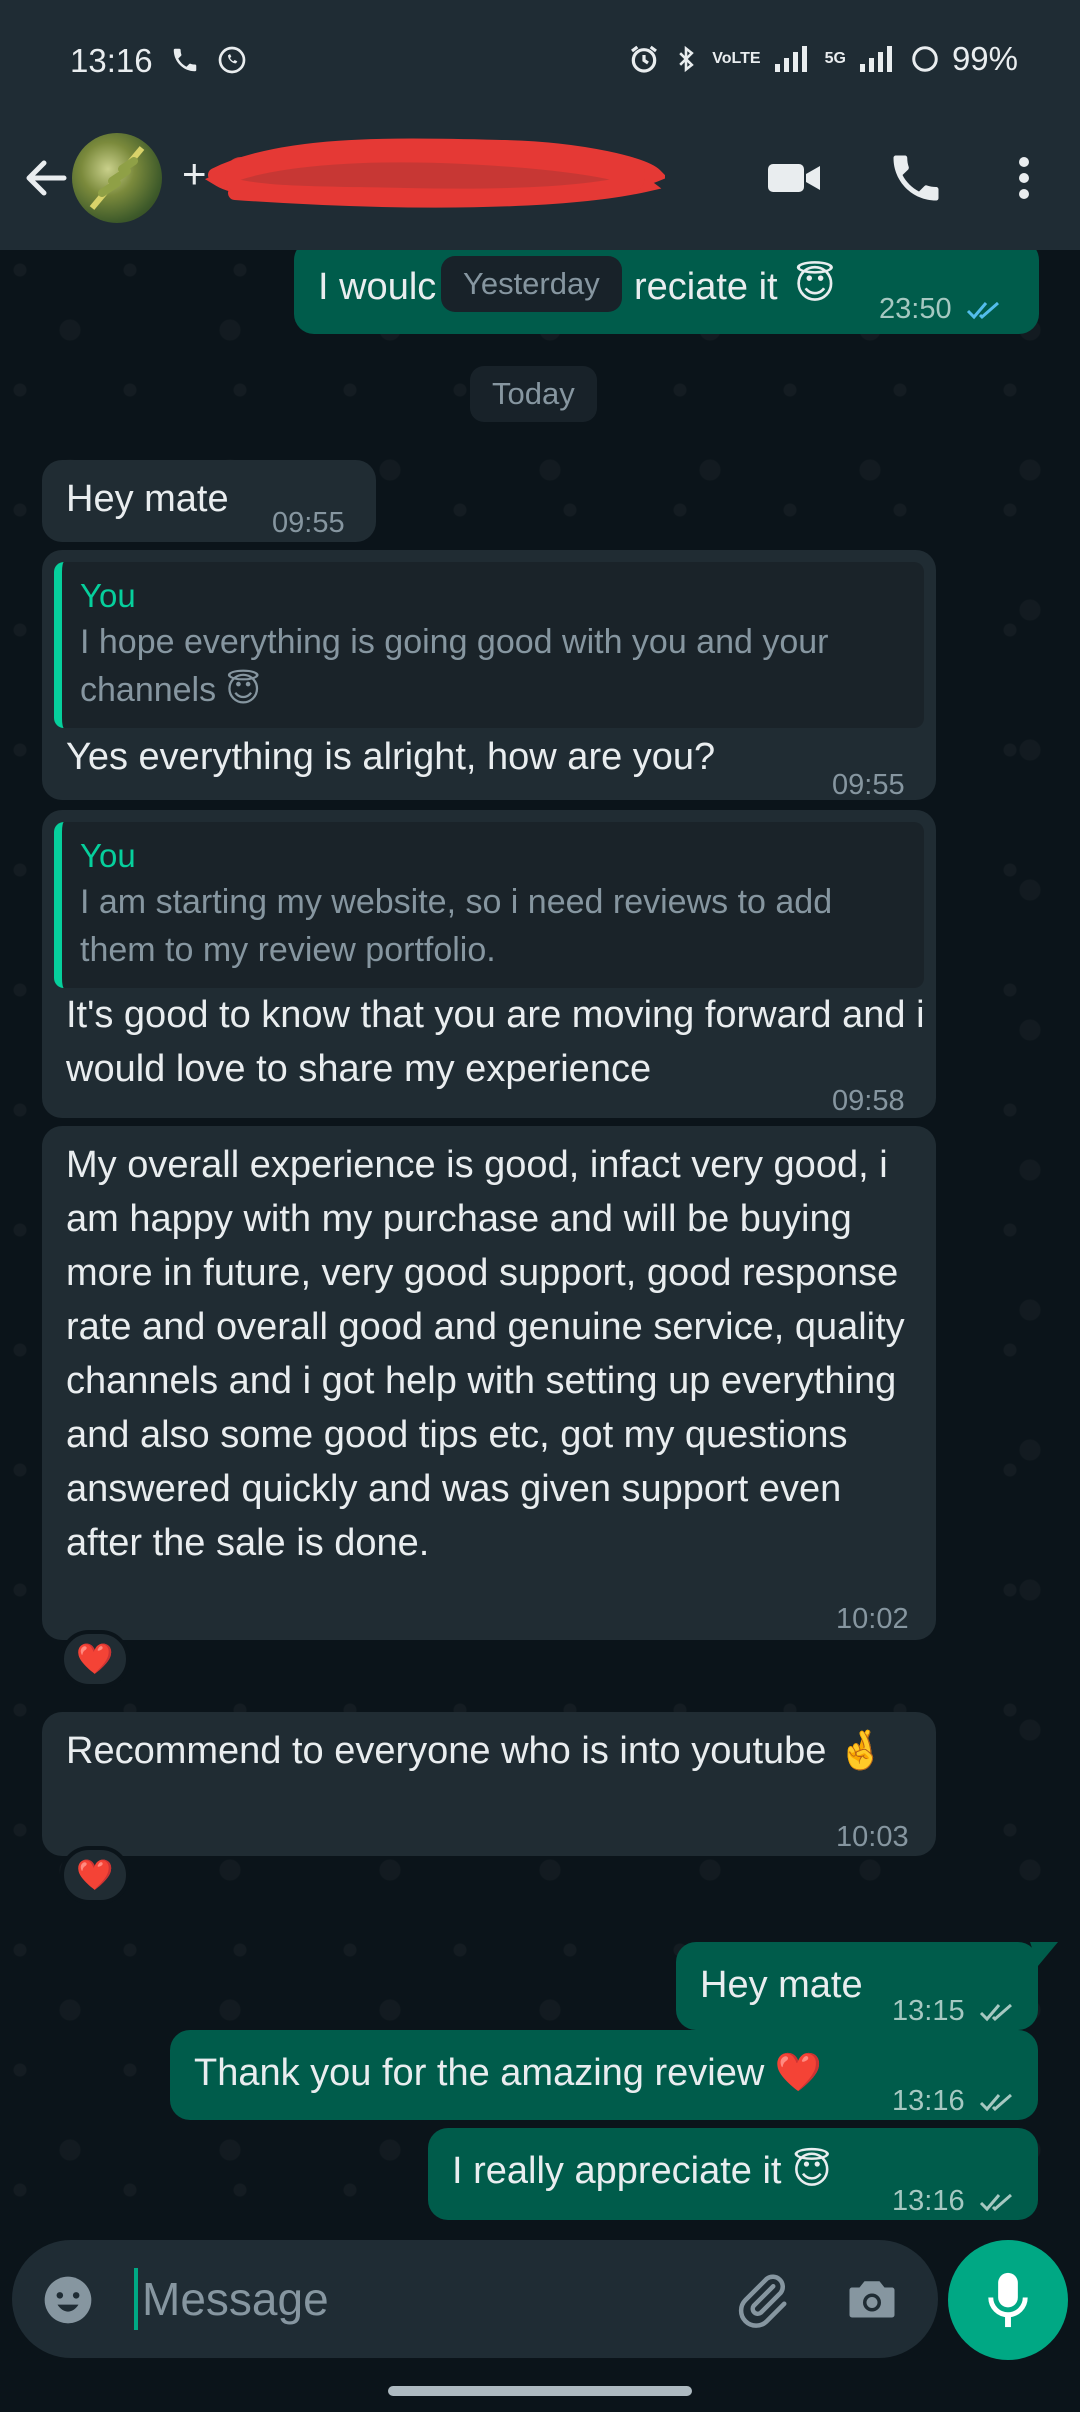  What do you see at coordinates (762, 2300) in the screenshot?
I see `attach-icon` at bounding box center [762, 2300].